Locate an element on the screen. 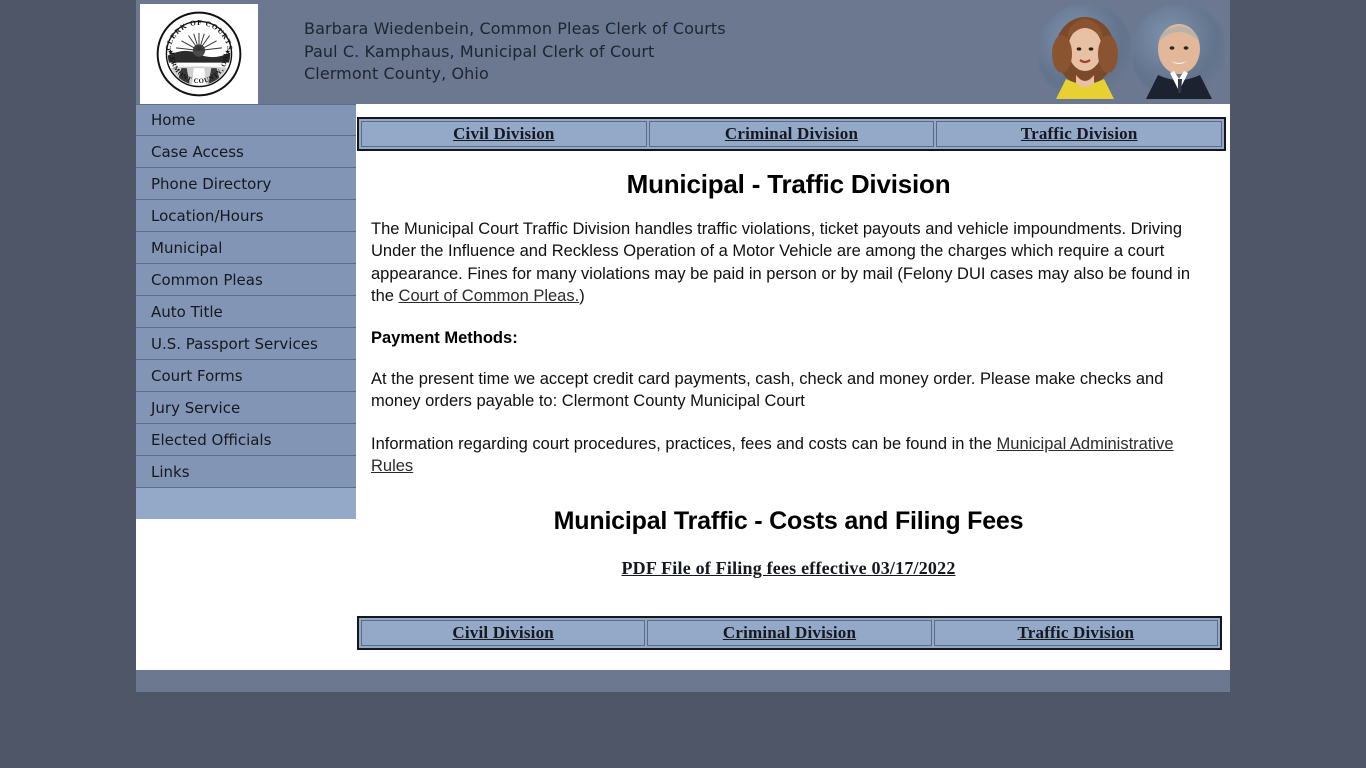 The width and height of the screenshot is (1366, 768). sidebar-item-common-pleas: Common Pleas is located at coordinates (246, 280).